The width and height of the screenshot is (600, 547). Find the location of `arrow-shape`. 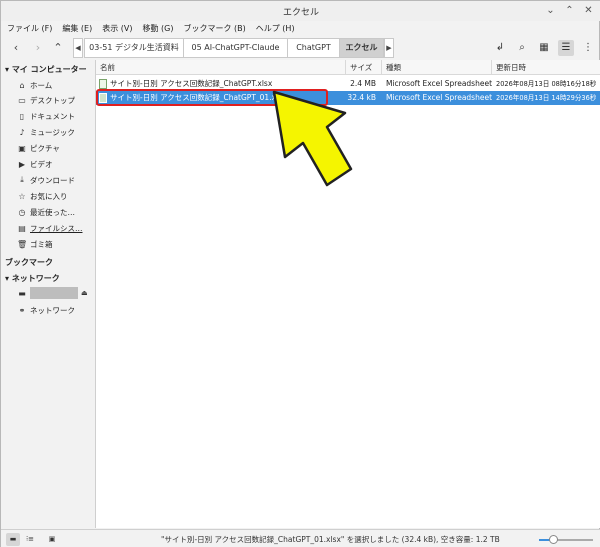

arrow-shape is located at coordinates (312, 138).